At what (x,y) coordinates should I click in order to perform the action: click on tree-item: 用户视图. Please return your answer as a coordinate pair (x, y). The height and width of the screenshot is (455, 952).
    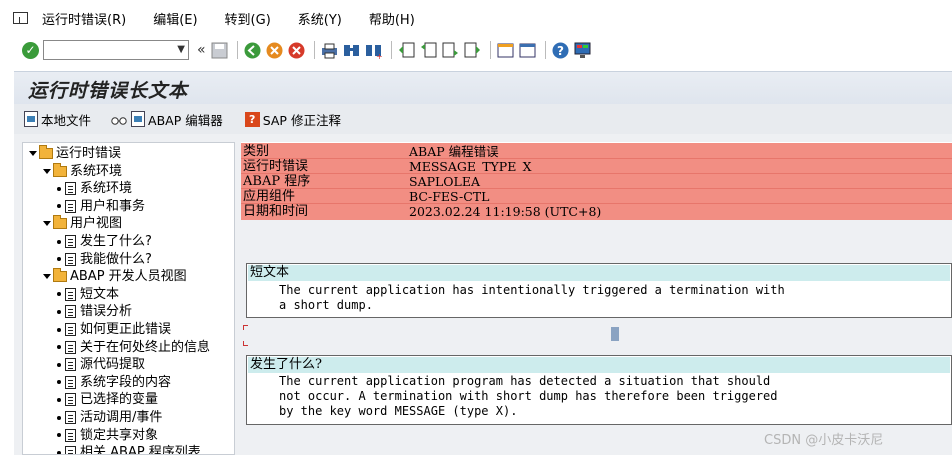
    Looking at the image, I should click on (82, 223).